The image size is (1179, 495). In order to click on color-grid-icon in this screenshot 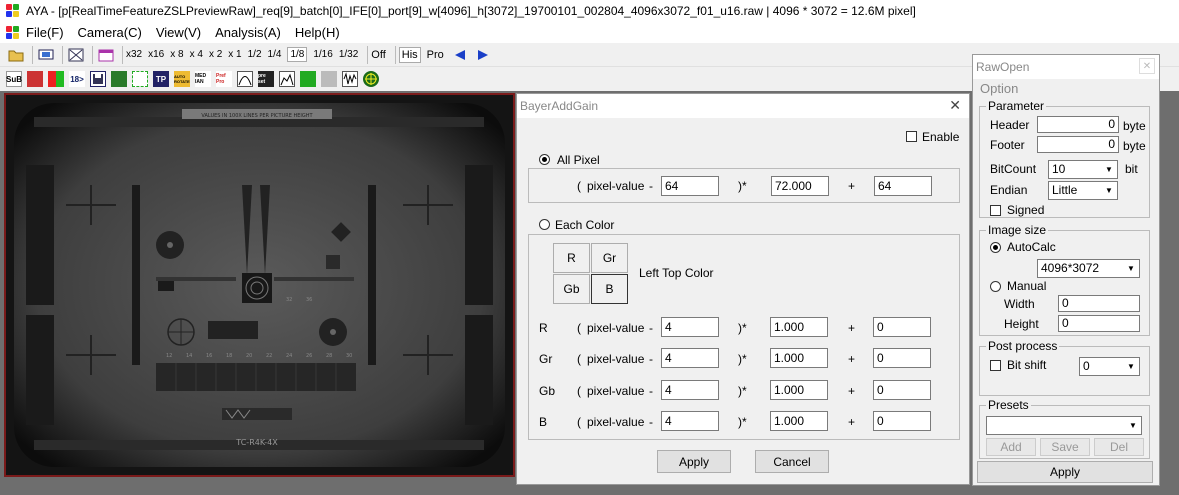, I will do `click(56, 79)`.